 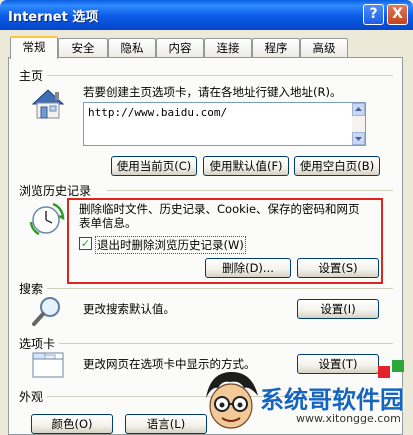 I want to click on tab-connections: 连接, so click(x=228, y=47).